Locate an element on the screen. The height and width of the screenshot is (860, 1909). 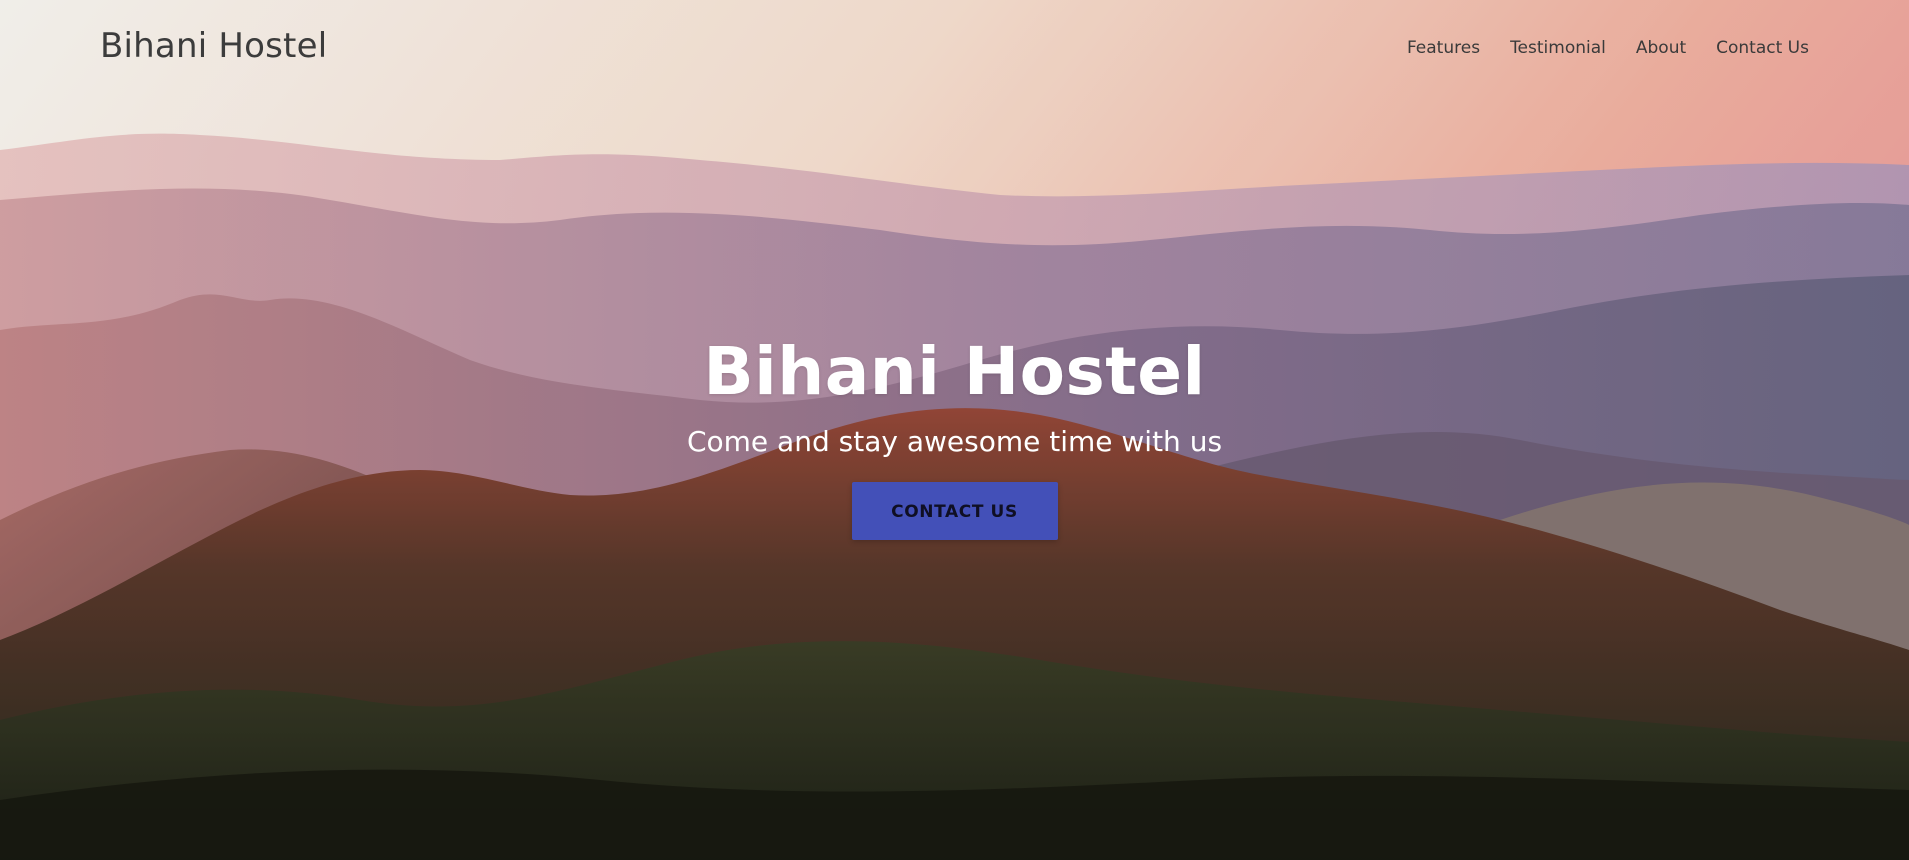
contact-us-button: CONTACT US is located at coordinates (954, 511).